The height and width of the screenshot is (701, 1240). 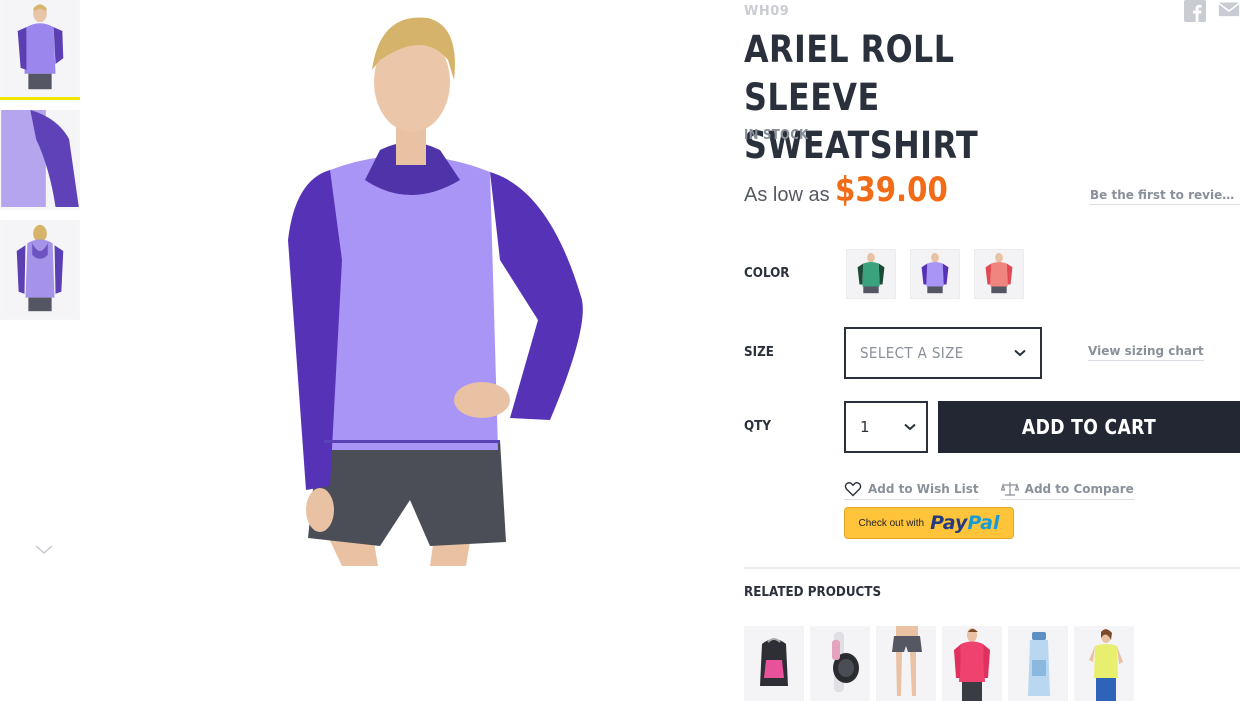 What do you see at coordinates (999, 274) in the screenshot?
I see `swatch-red` at bounding box center [999, 274].